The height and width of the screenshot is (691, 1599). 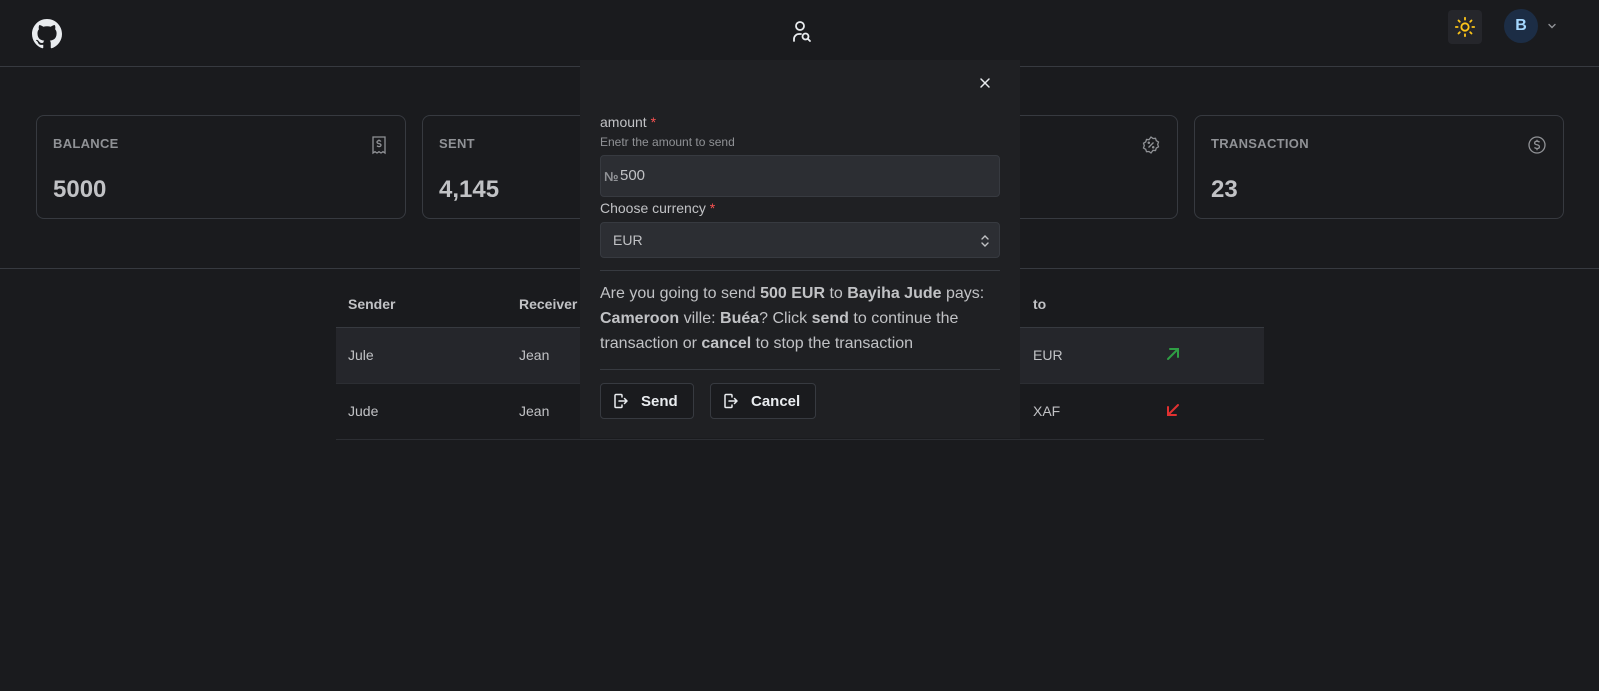 What do you see at coordinates (985, 241) in the screenshot?
I see `selector-icon` at bounding box center [985, 241].